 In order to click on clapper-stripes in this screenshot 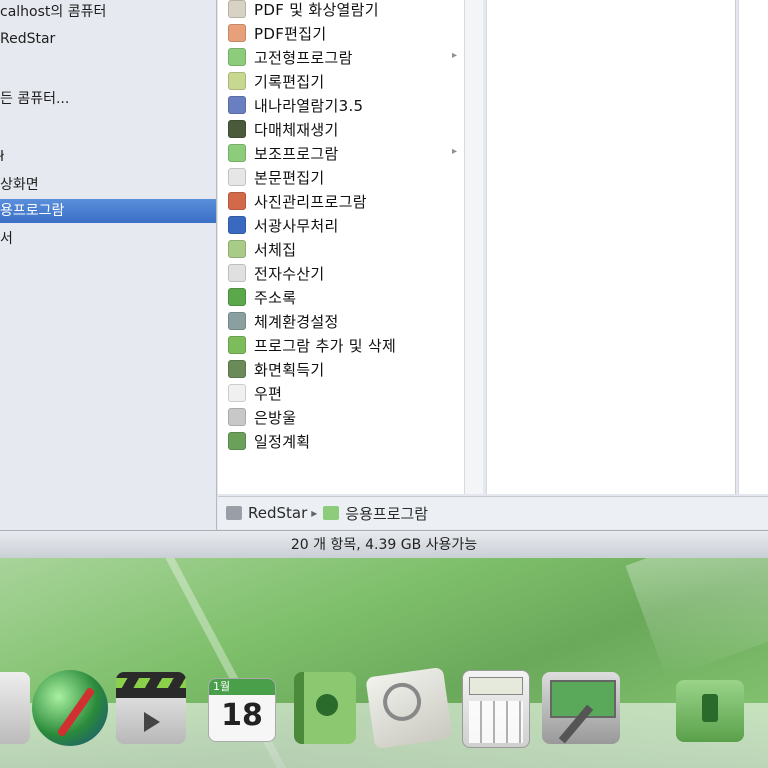, I will do `click(151, 683)`.